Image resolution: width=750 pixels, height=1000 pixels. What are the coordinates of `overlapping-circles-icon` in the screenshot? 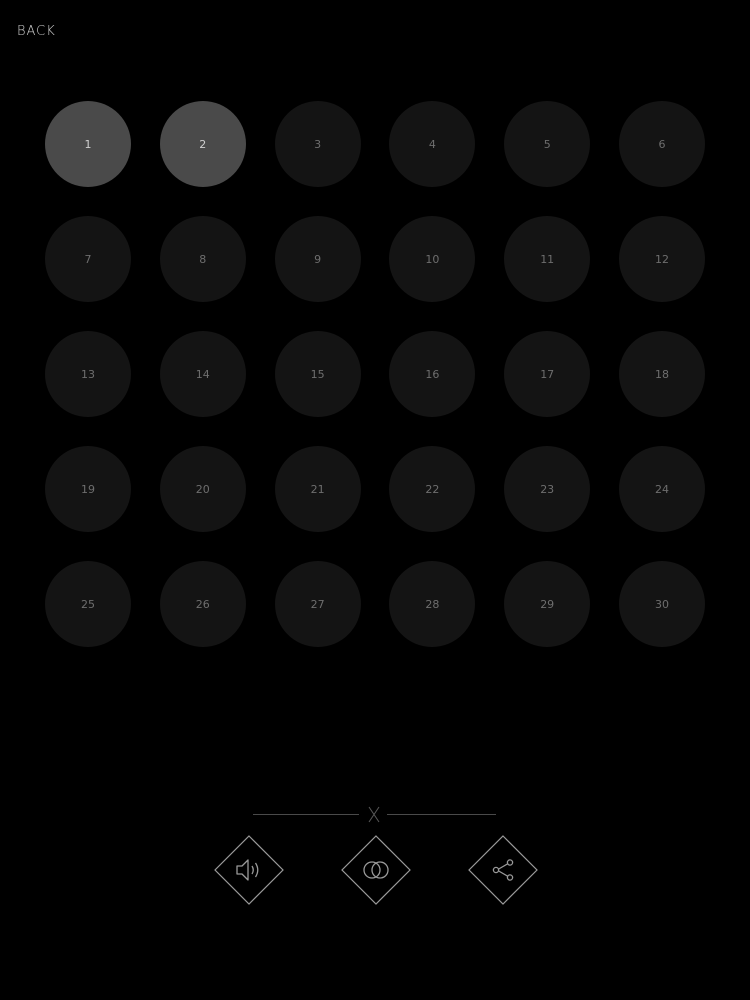 It's located at (376, 870).